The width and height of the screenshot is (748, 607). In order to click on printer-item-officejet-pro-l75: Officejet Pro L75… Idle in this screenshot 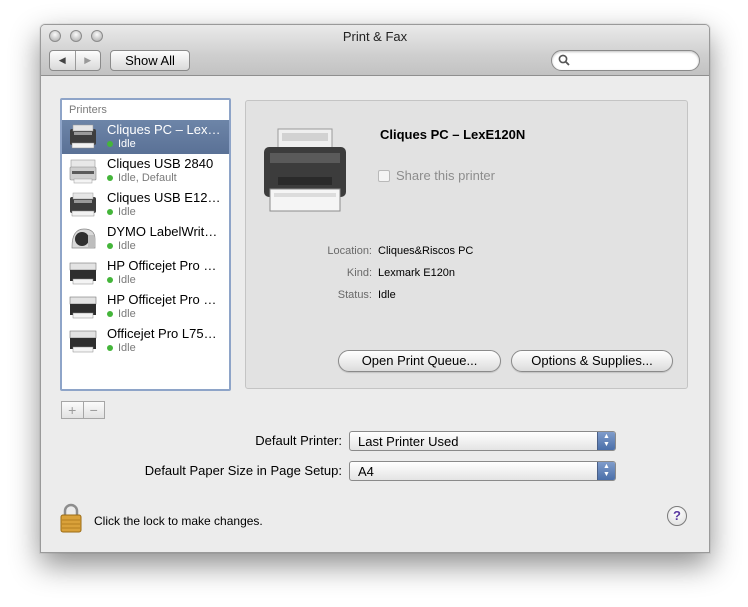, I will do `click(145, 341)`.